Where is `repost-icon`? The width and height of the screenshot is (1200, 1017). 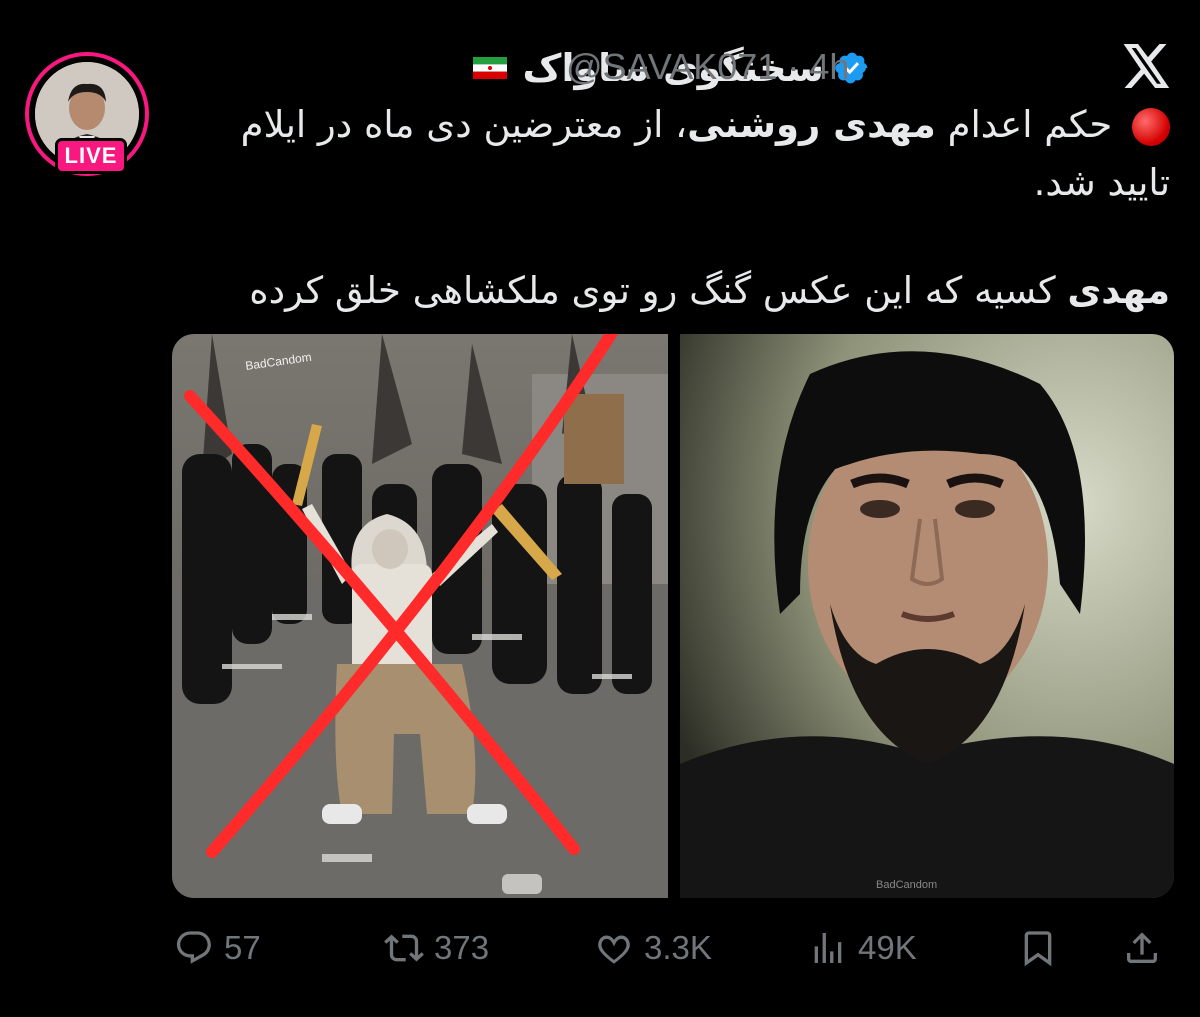 repost-icon is located at coordinates (404, 948).